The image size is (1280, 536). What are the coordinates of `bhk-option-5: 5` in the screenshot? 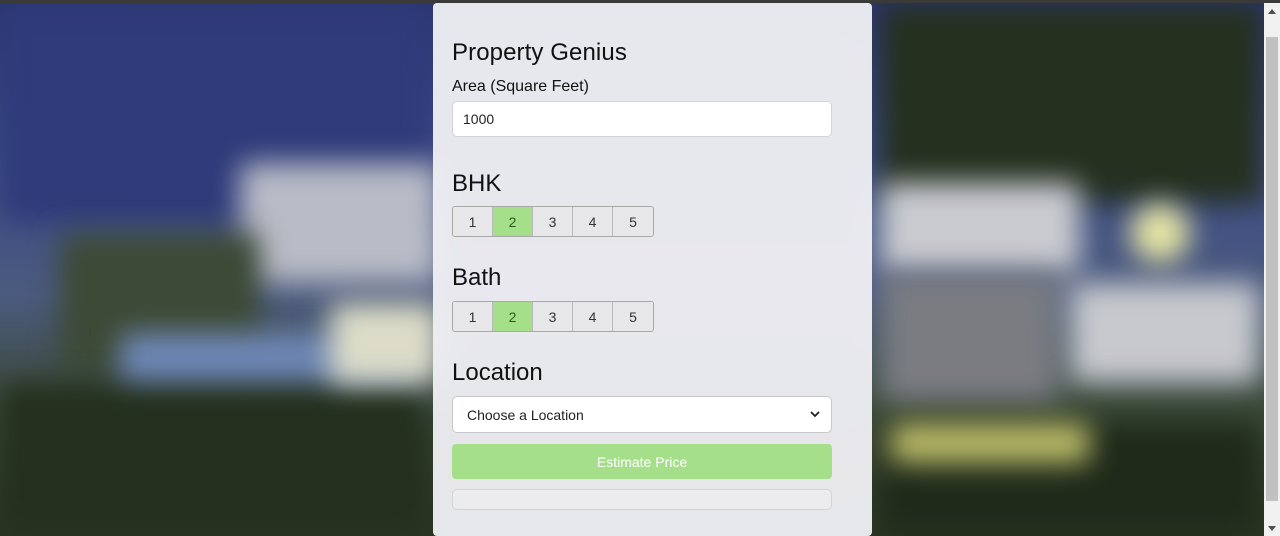 It's located at (633, 221).